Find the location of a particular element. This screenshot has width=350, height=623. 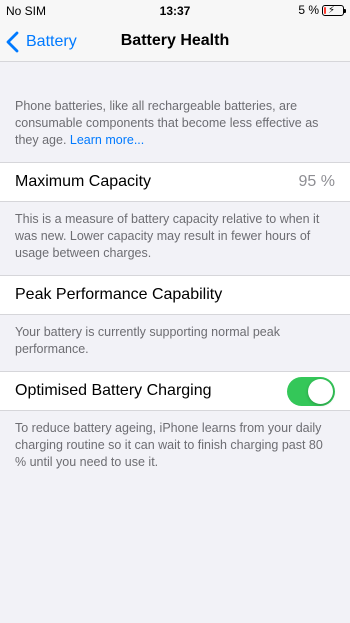

battery-percent: 5 % is located at coordinates (308, 10).